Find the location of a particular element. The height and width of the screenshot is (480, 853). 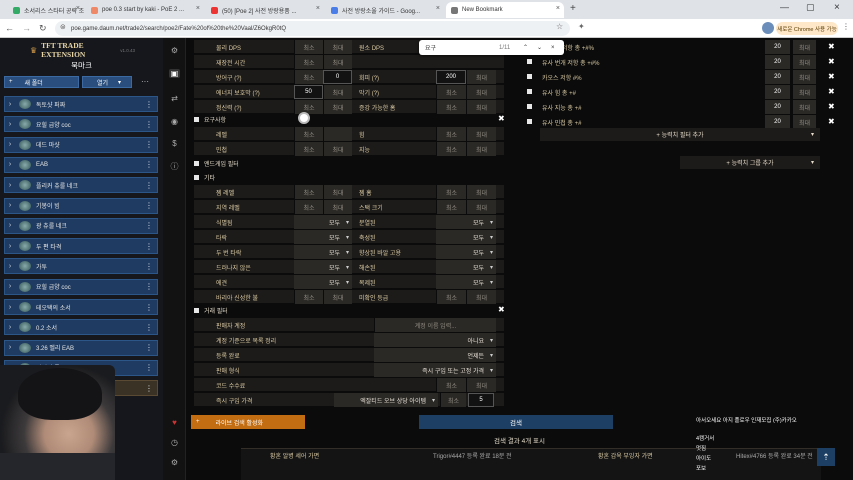

max-price-input: 5 is located at coordinates (481, 400).